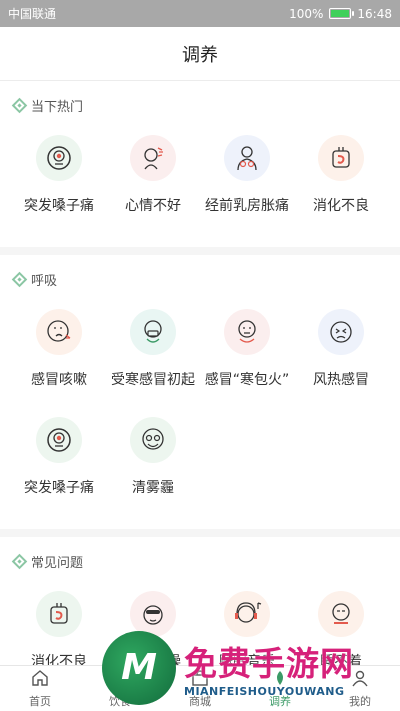 The height and width of the screenshot is (711, 400). Describe the element at coordinates (120, 679) in the screenshot. I see `diet-icon` at that location.